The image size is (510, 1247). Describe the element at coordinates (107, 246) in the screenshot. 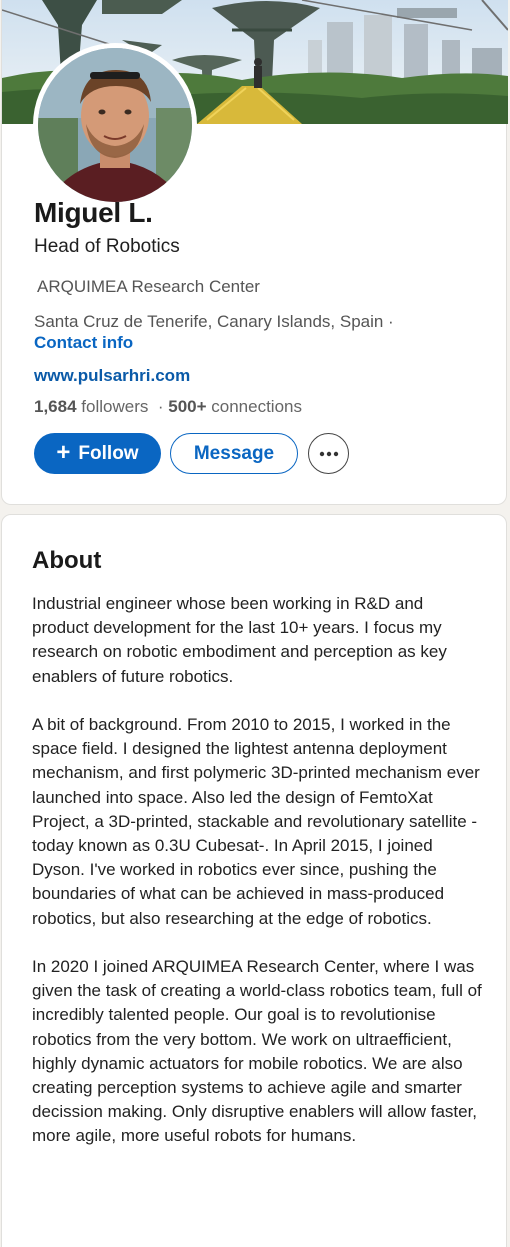

I see `profile-headline: Head of Robotics` at that location.